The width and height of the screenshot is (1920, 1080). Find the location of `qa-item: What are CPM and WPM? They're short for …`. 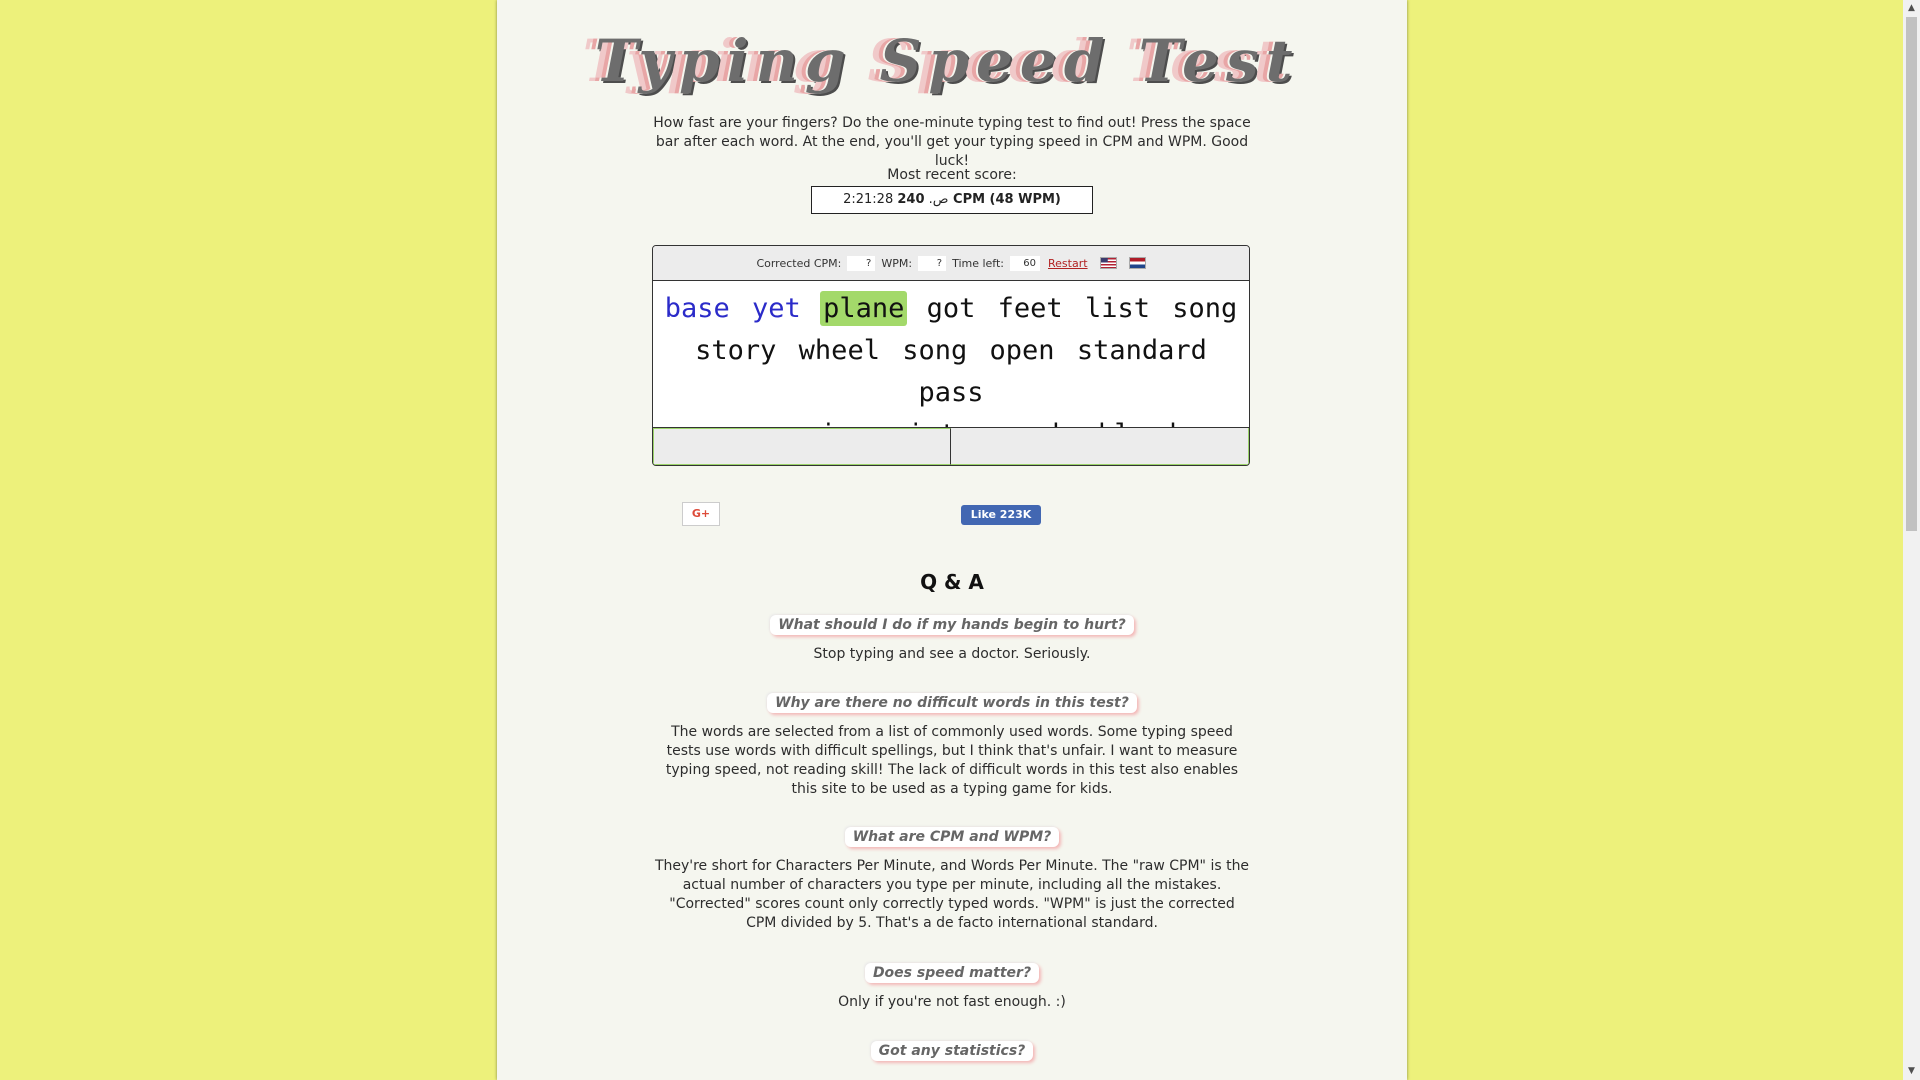

qa-item: What are CPM and WPM? They're short for … is located at coordinates (952, 879).